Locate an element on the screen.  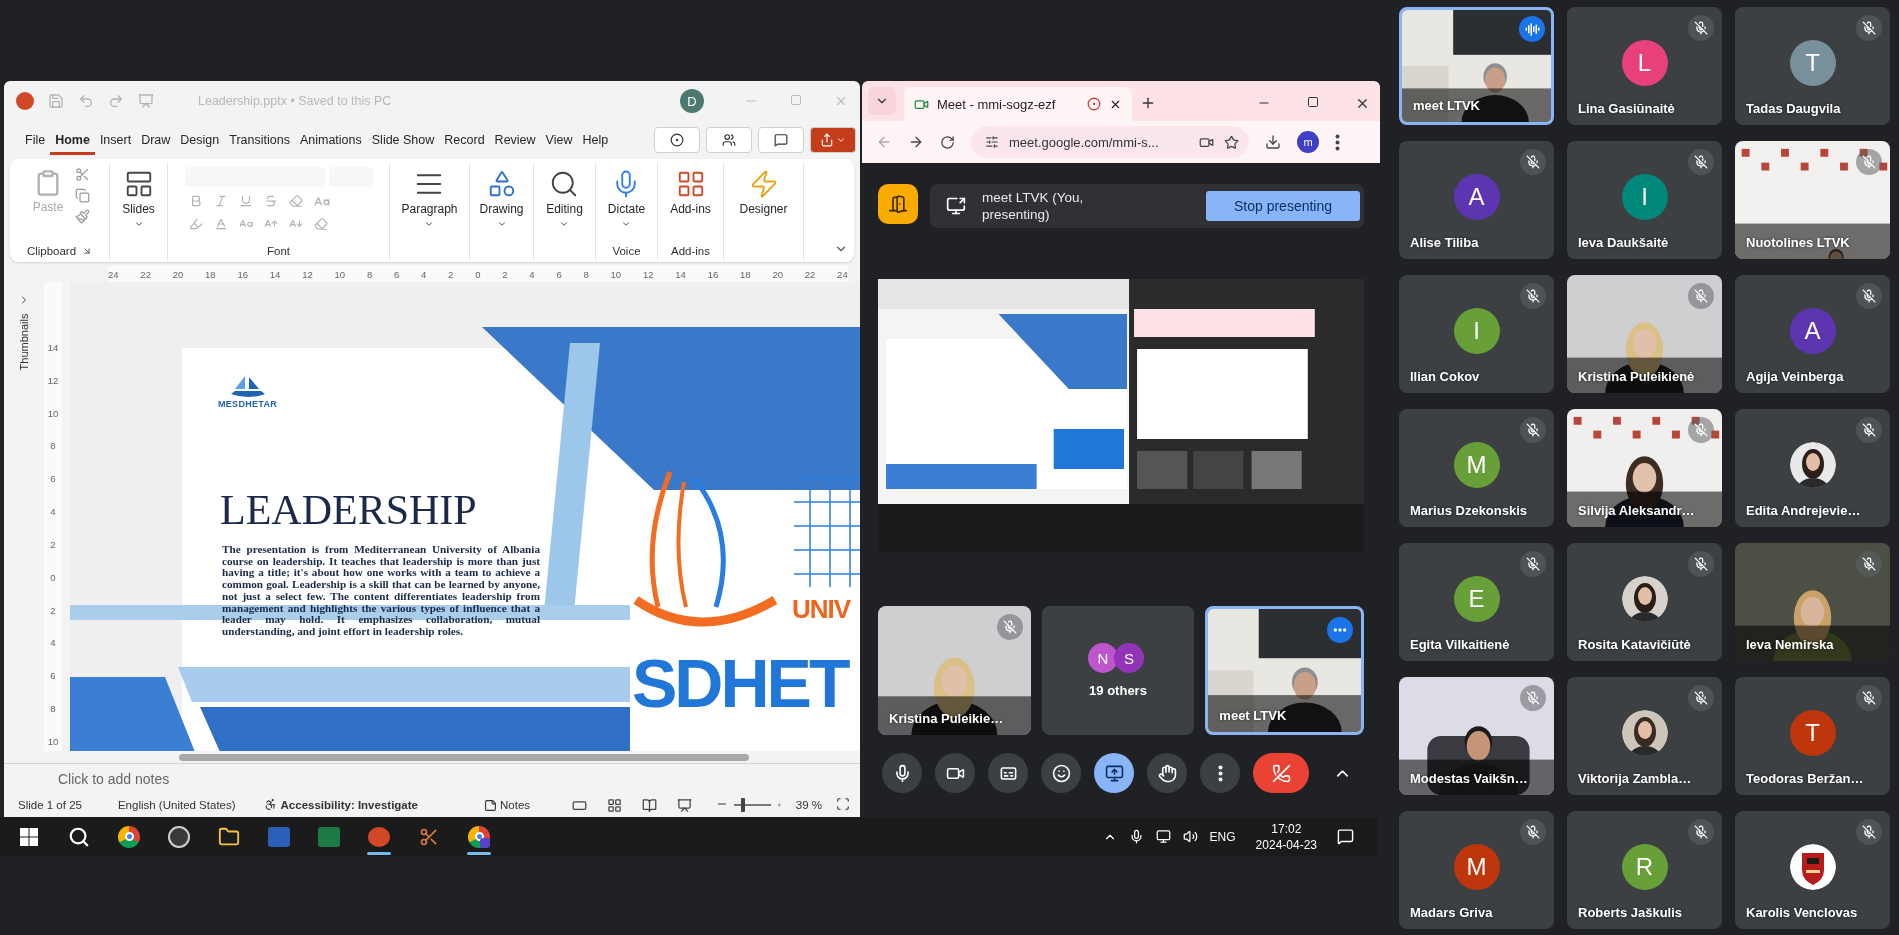
more-icon is located at coordinates (1220, 773).